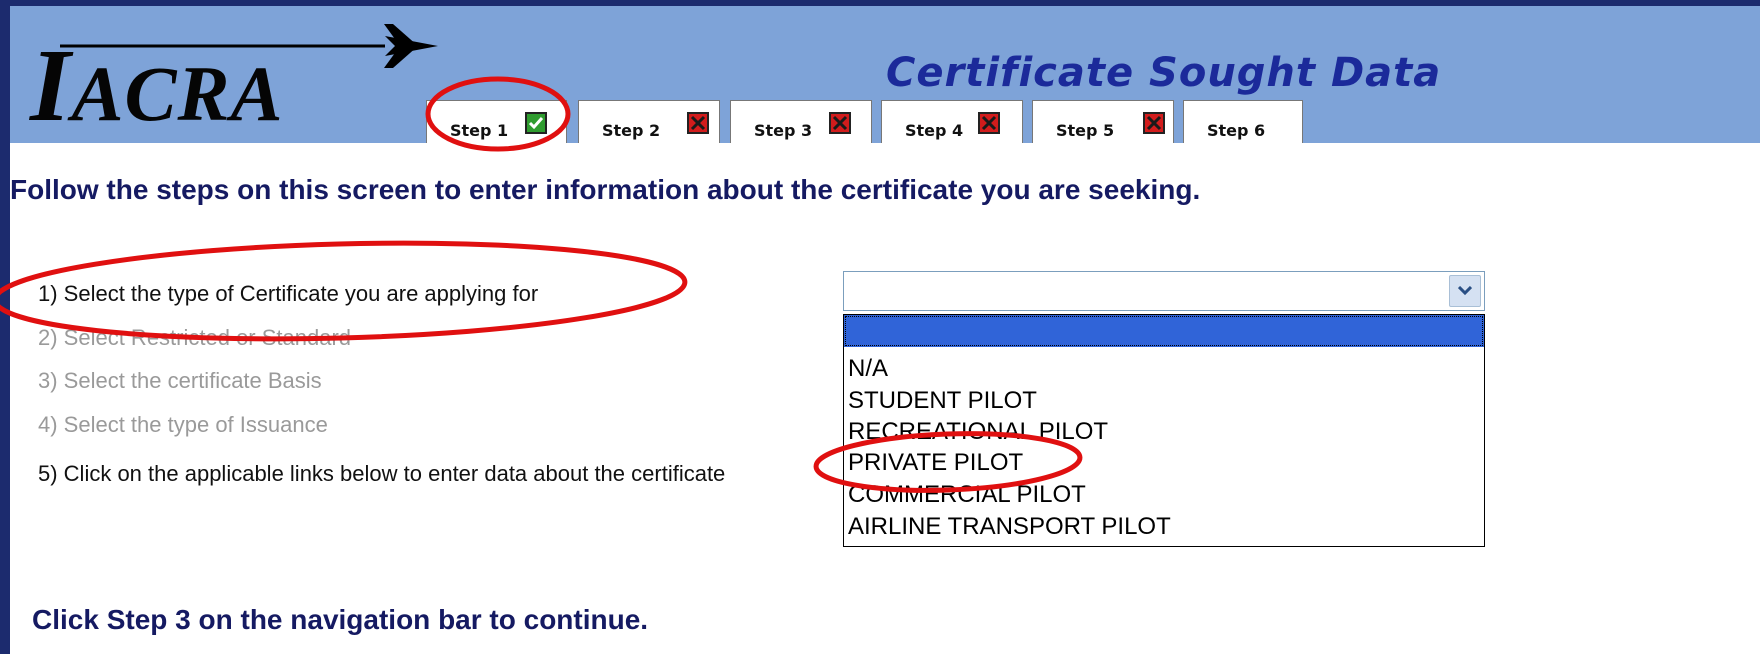  I want to click on option-airline-transport-pilot: AIRLINE TRANSPORT PILOT, so click(1164, 527).